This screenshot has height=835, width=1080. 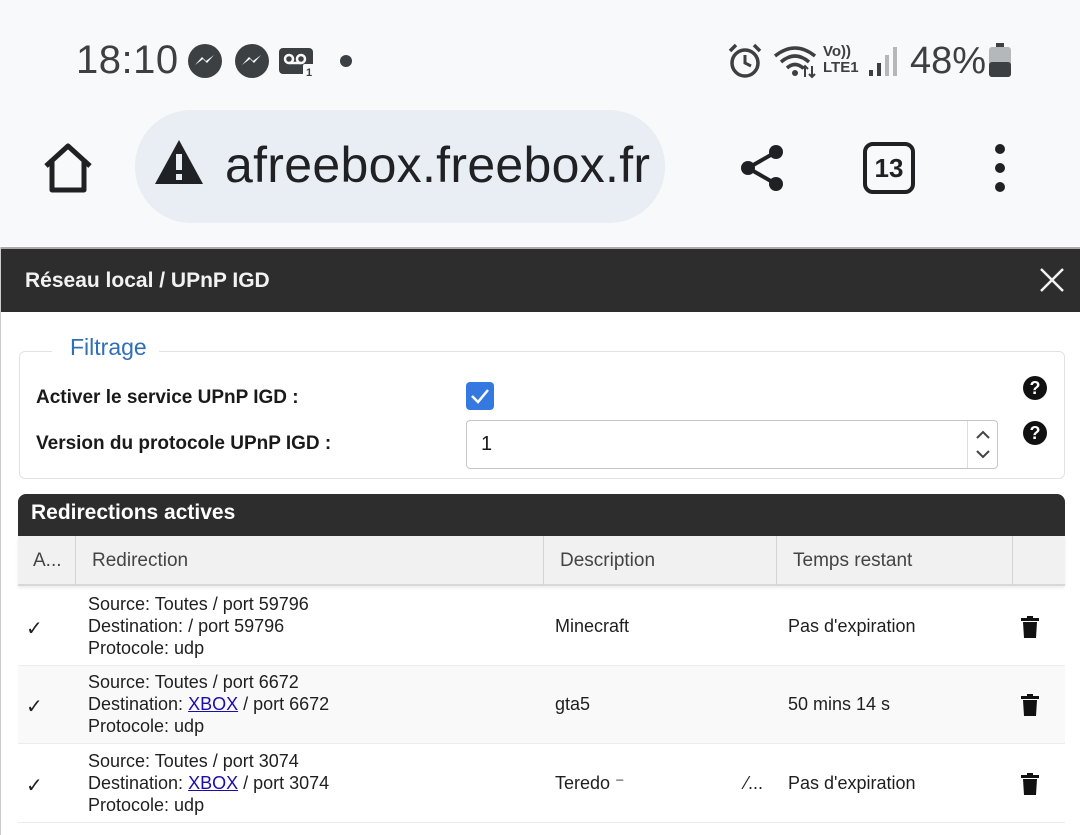 I want to click on column-header-actions, so click(x=1039, y=561).